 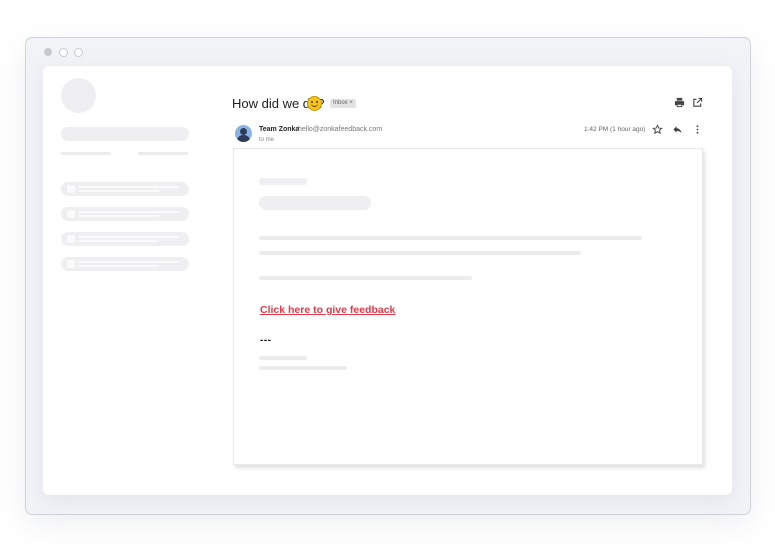 I want to click on more-vert-icon, so click(x=697, y=129).